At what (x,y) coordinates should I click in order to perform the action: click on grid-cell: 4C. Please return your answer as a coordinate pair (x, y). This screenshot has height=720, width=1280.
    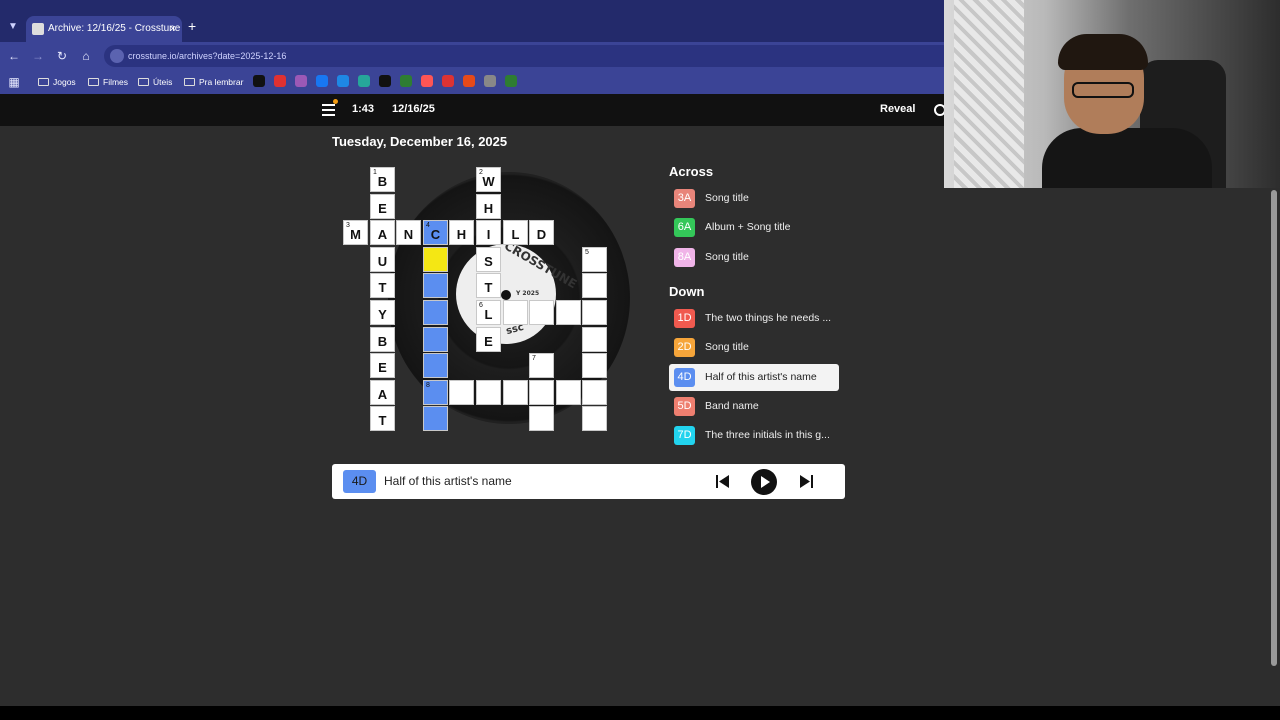
    Looking at the image, I should click on (435, 232).